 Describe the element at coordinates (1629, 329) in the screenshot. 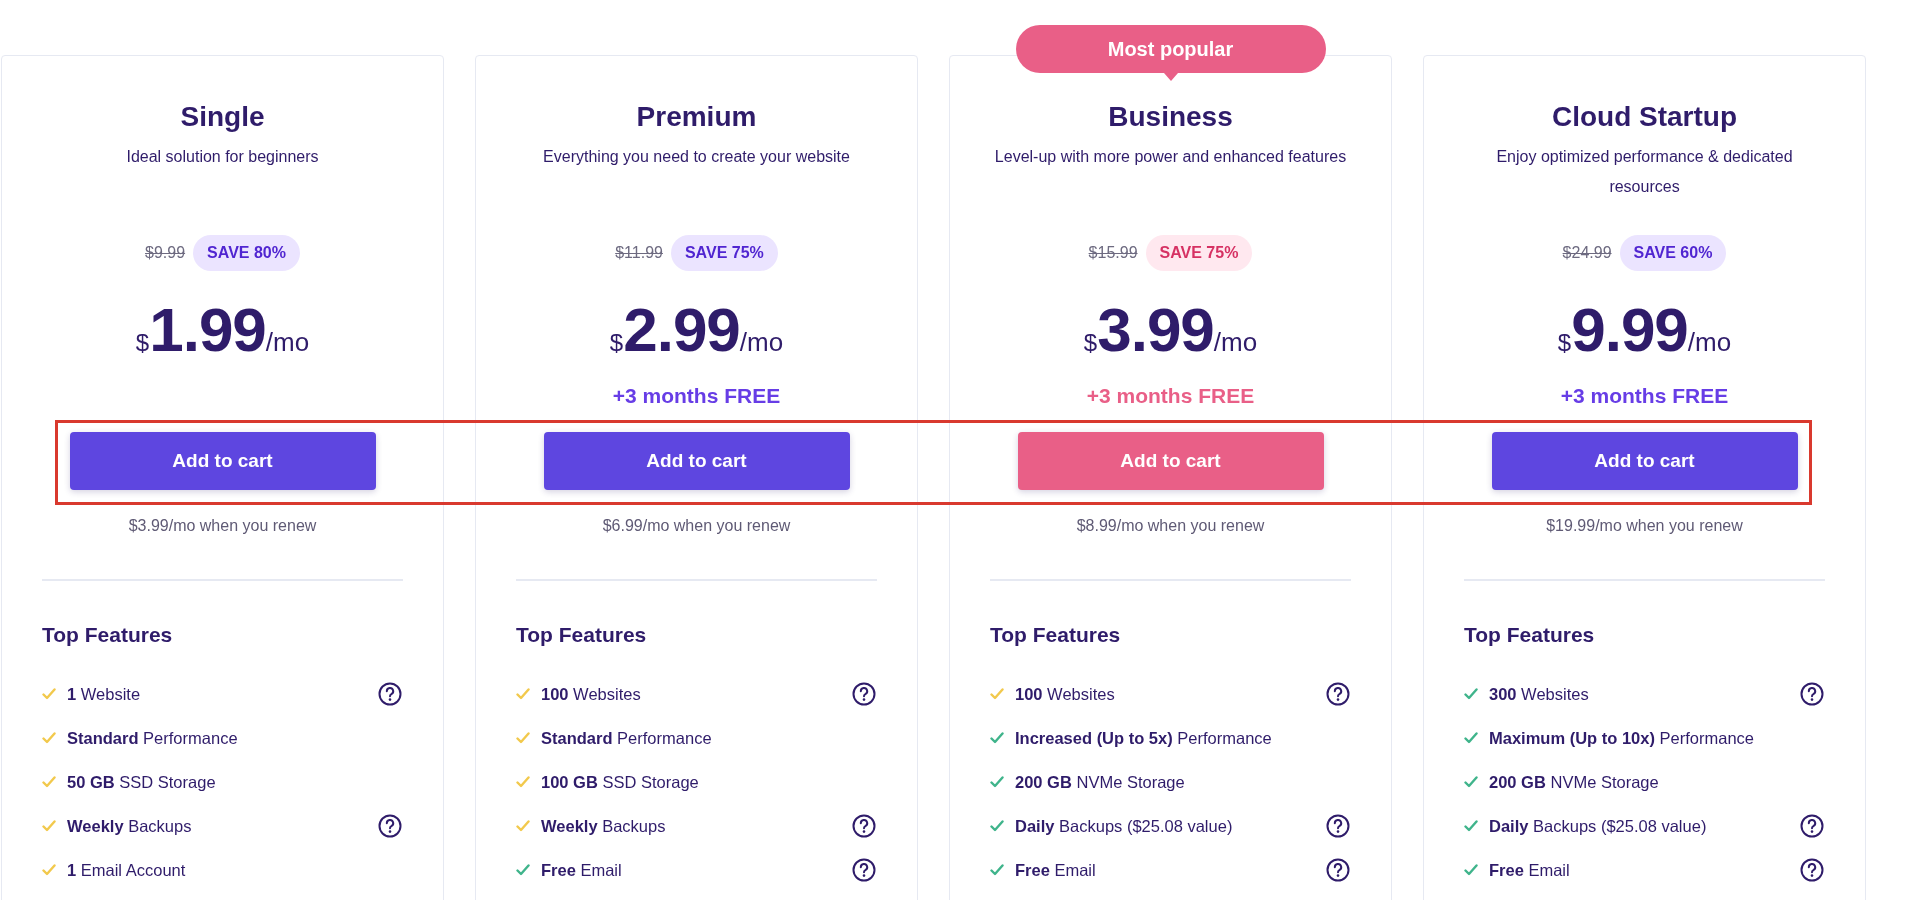

I see `price-amount: 9.99` at that location.